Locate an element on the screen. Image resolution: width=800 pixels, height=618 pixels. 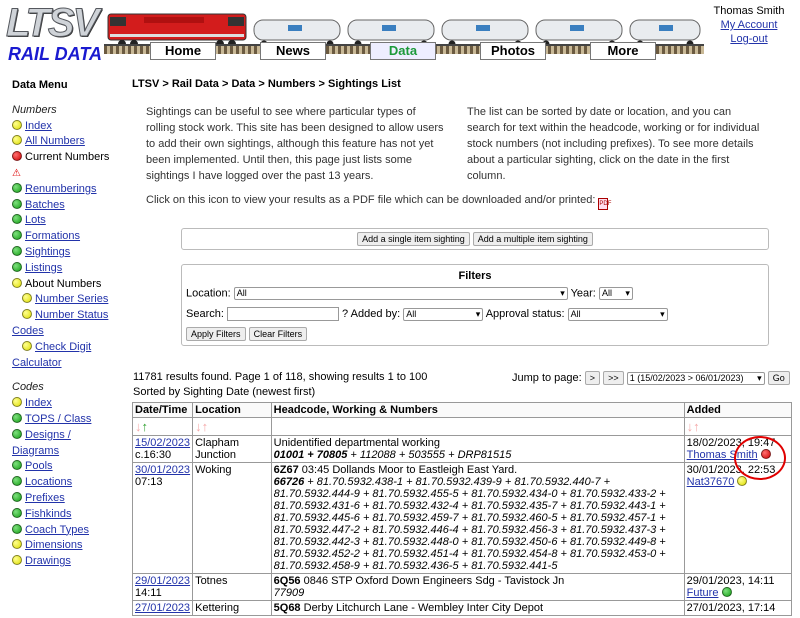
sidebar-item-fishkinds: Fishkinds is located at coordinates (68, 515).